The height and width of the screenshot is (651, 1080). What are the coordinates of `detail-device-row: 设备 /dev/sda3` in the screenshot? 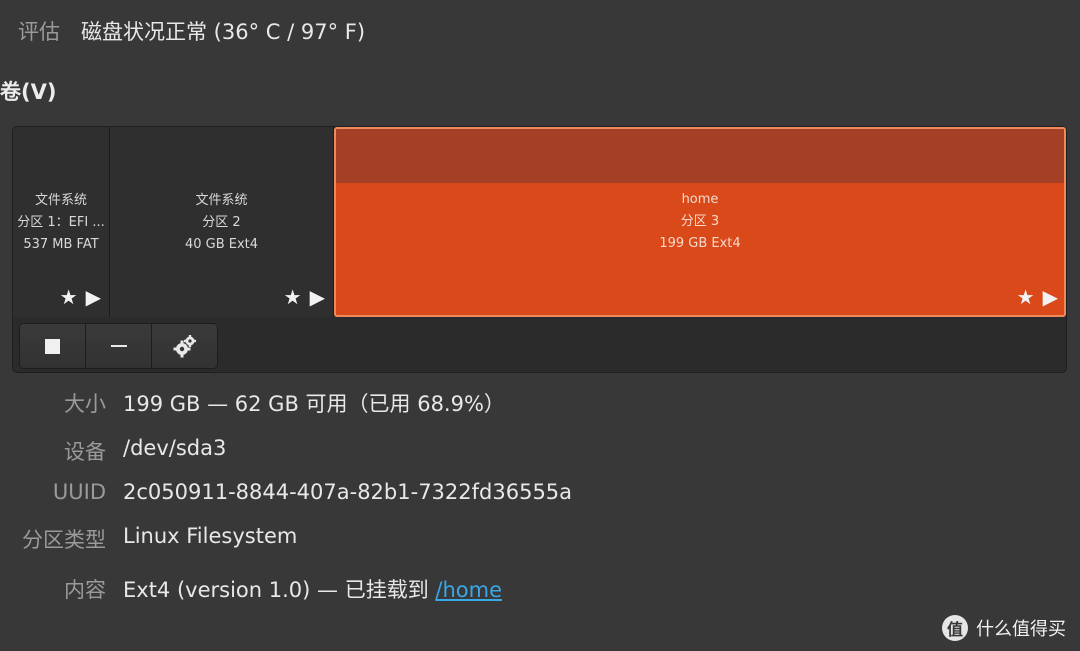 It's located at (540, 450).